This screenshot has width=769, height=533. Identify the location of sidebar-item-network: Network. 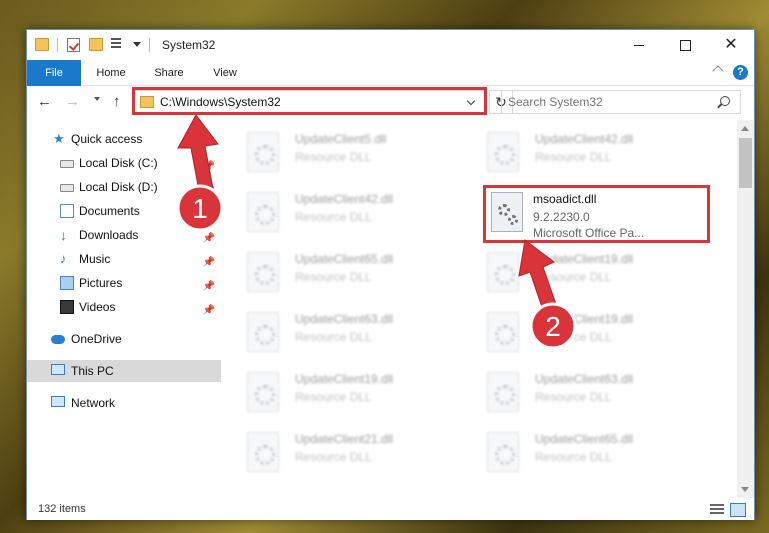
(124, 403).